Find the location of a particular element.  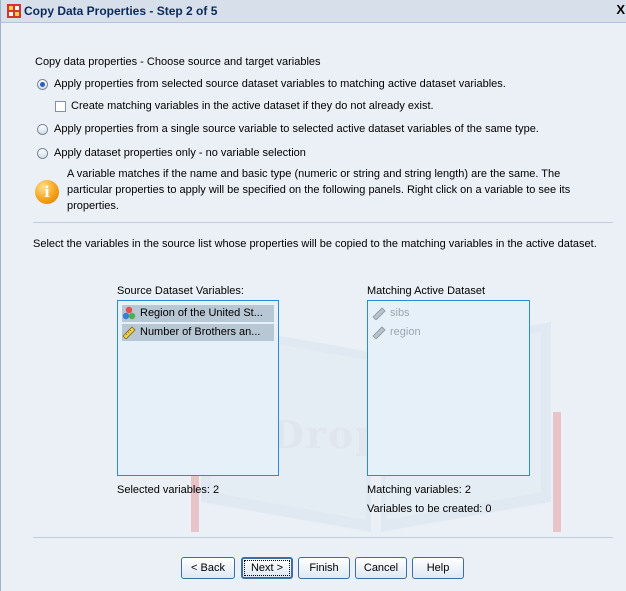

target-item-region: region is located at coordinates (447, 332).